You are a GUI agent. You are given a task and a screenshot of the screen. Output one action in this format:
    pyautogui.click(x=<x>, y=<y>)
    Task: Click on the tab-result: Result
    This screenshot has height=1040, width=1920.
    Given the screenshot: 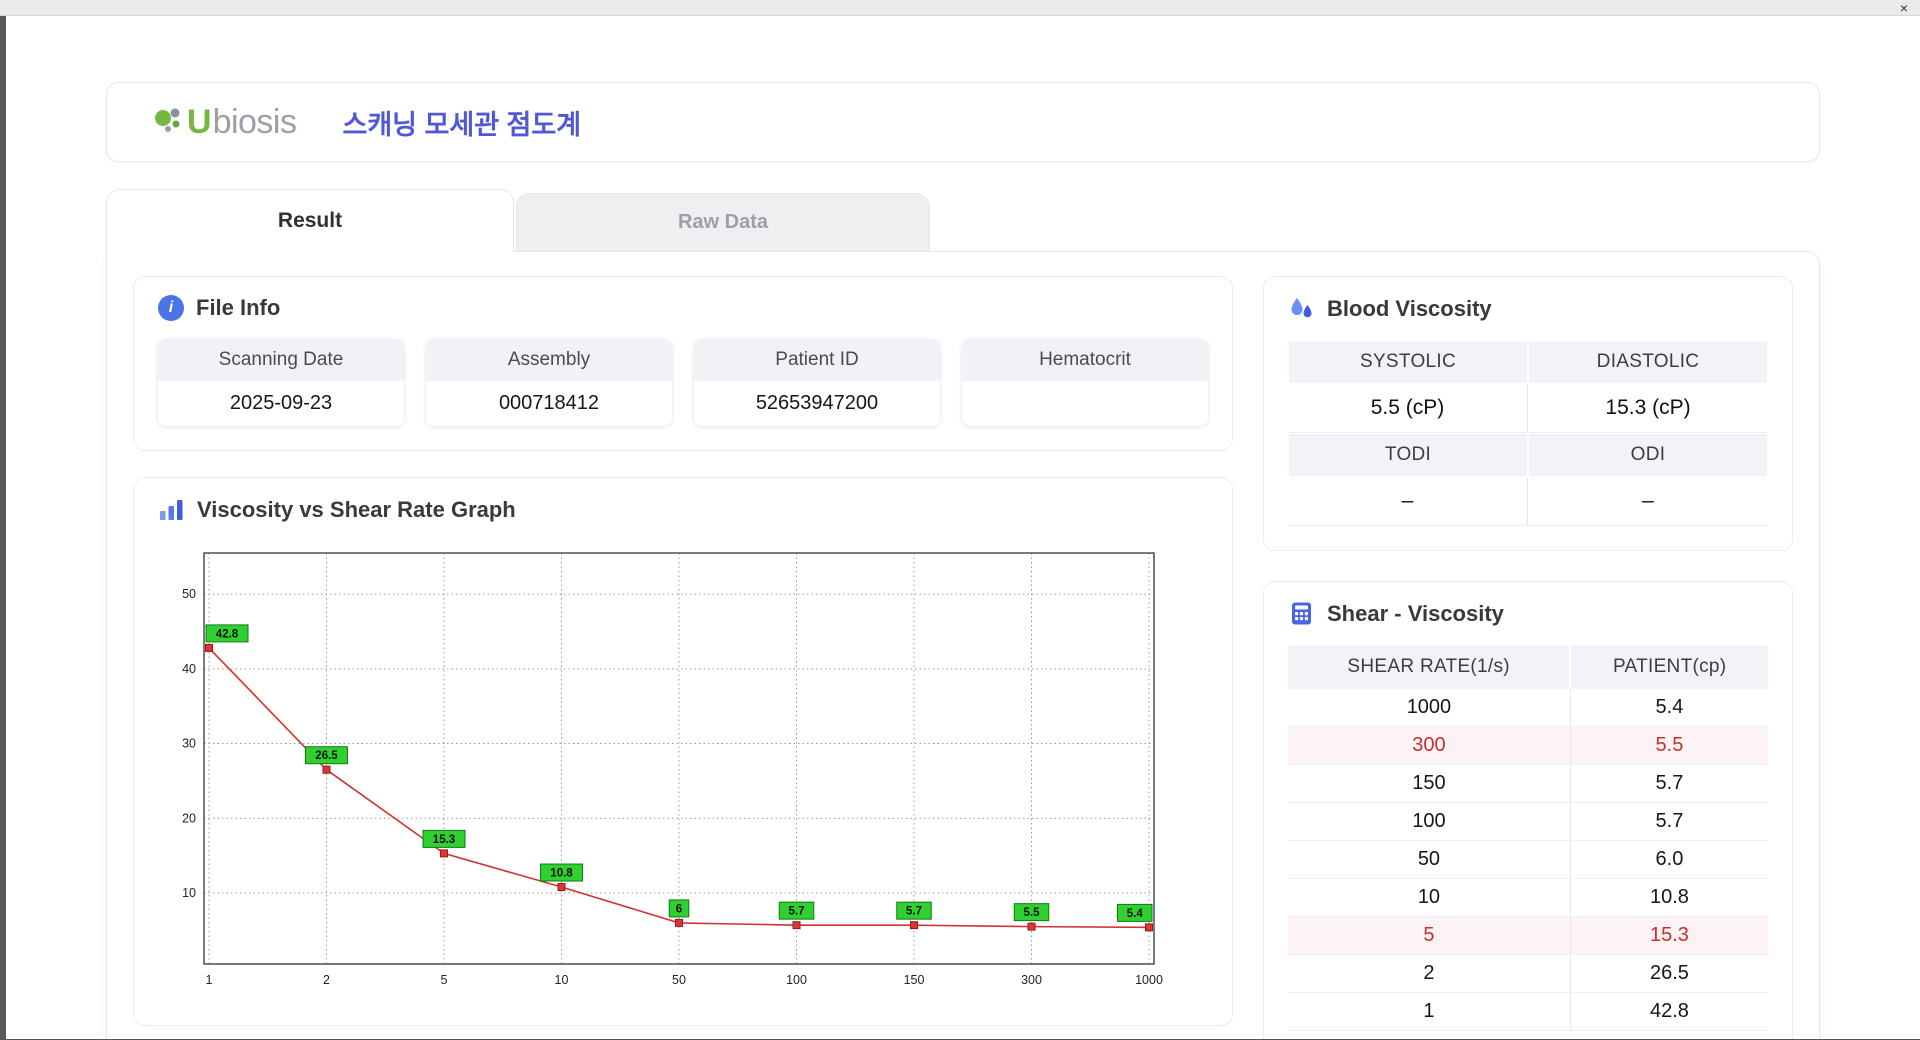 What is the action you would take?
    pyautogui.click(x=310, y=220)
    